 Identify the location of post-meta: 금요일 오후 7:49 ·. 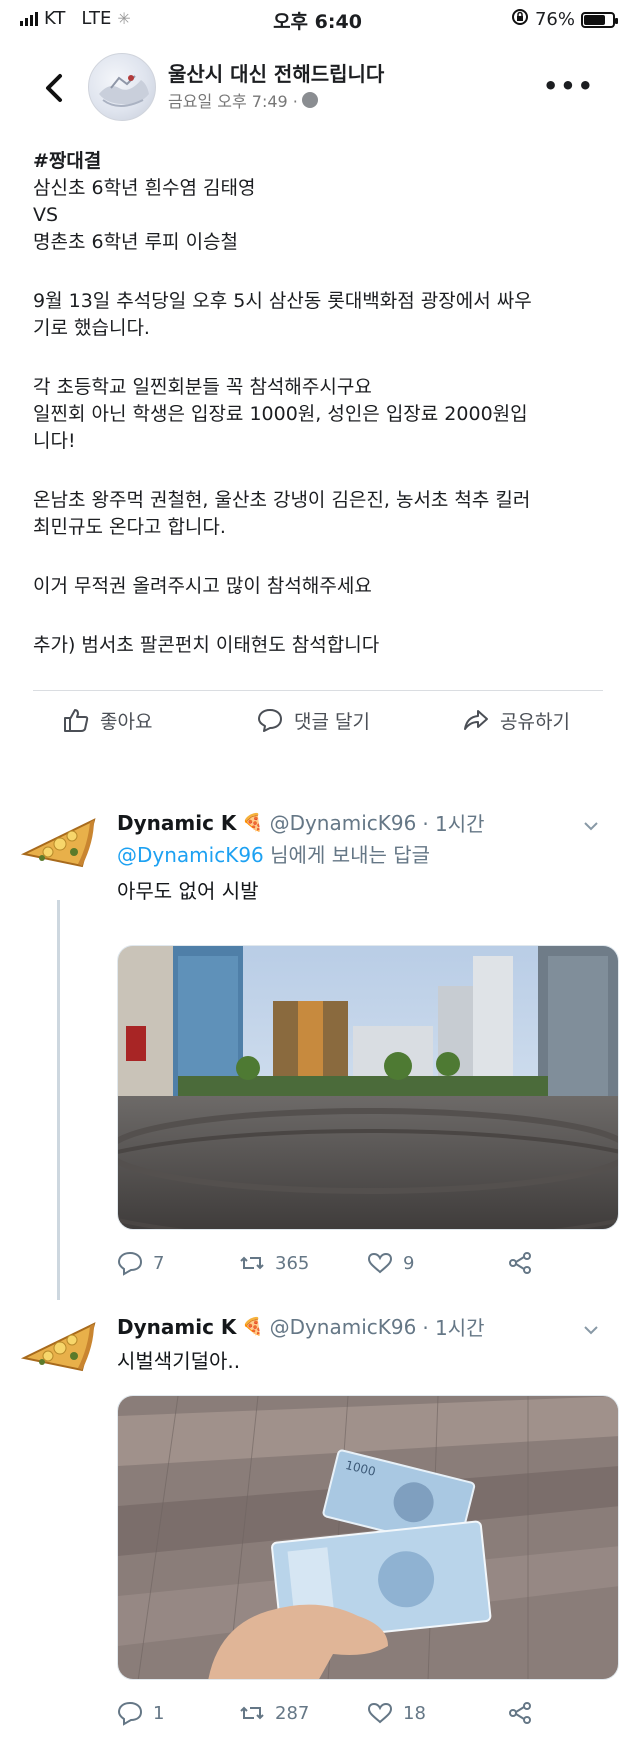
(243, 100).